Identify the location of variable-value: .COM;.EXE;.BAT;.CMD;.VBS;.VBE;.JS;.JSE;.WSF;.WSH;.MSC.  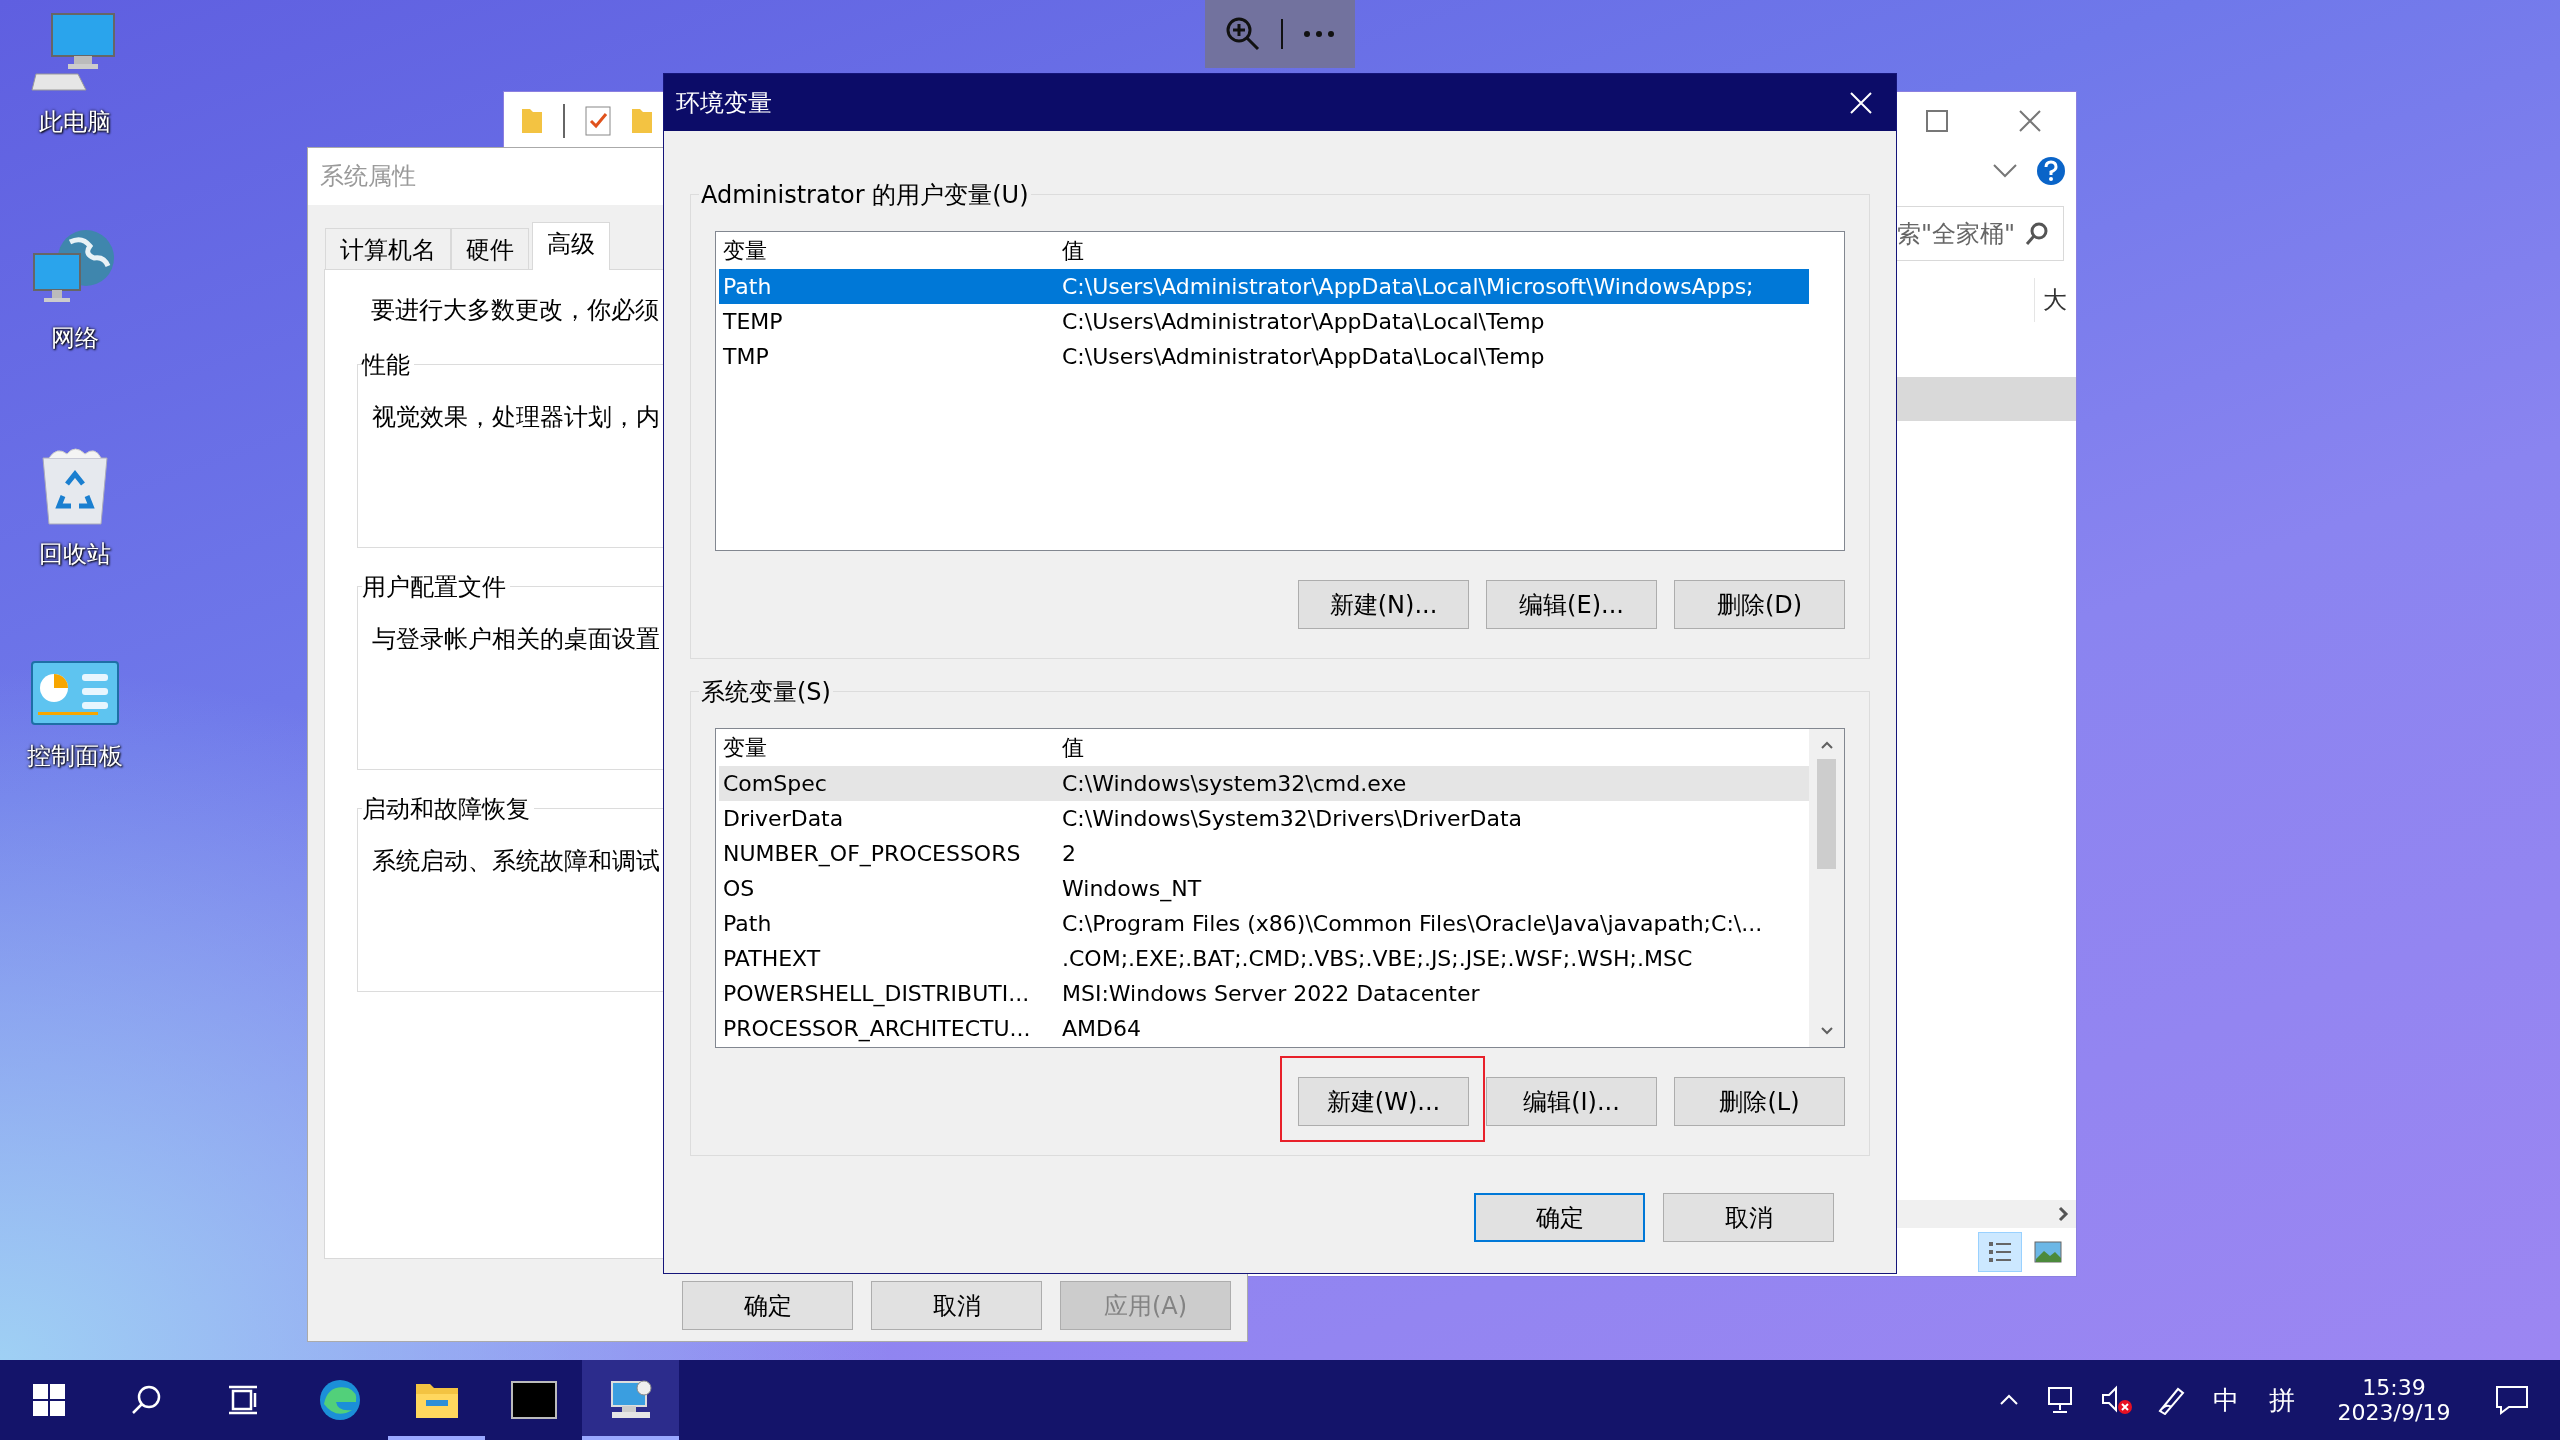
(1377, 958).